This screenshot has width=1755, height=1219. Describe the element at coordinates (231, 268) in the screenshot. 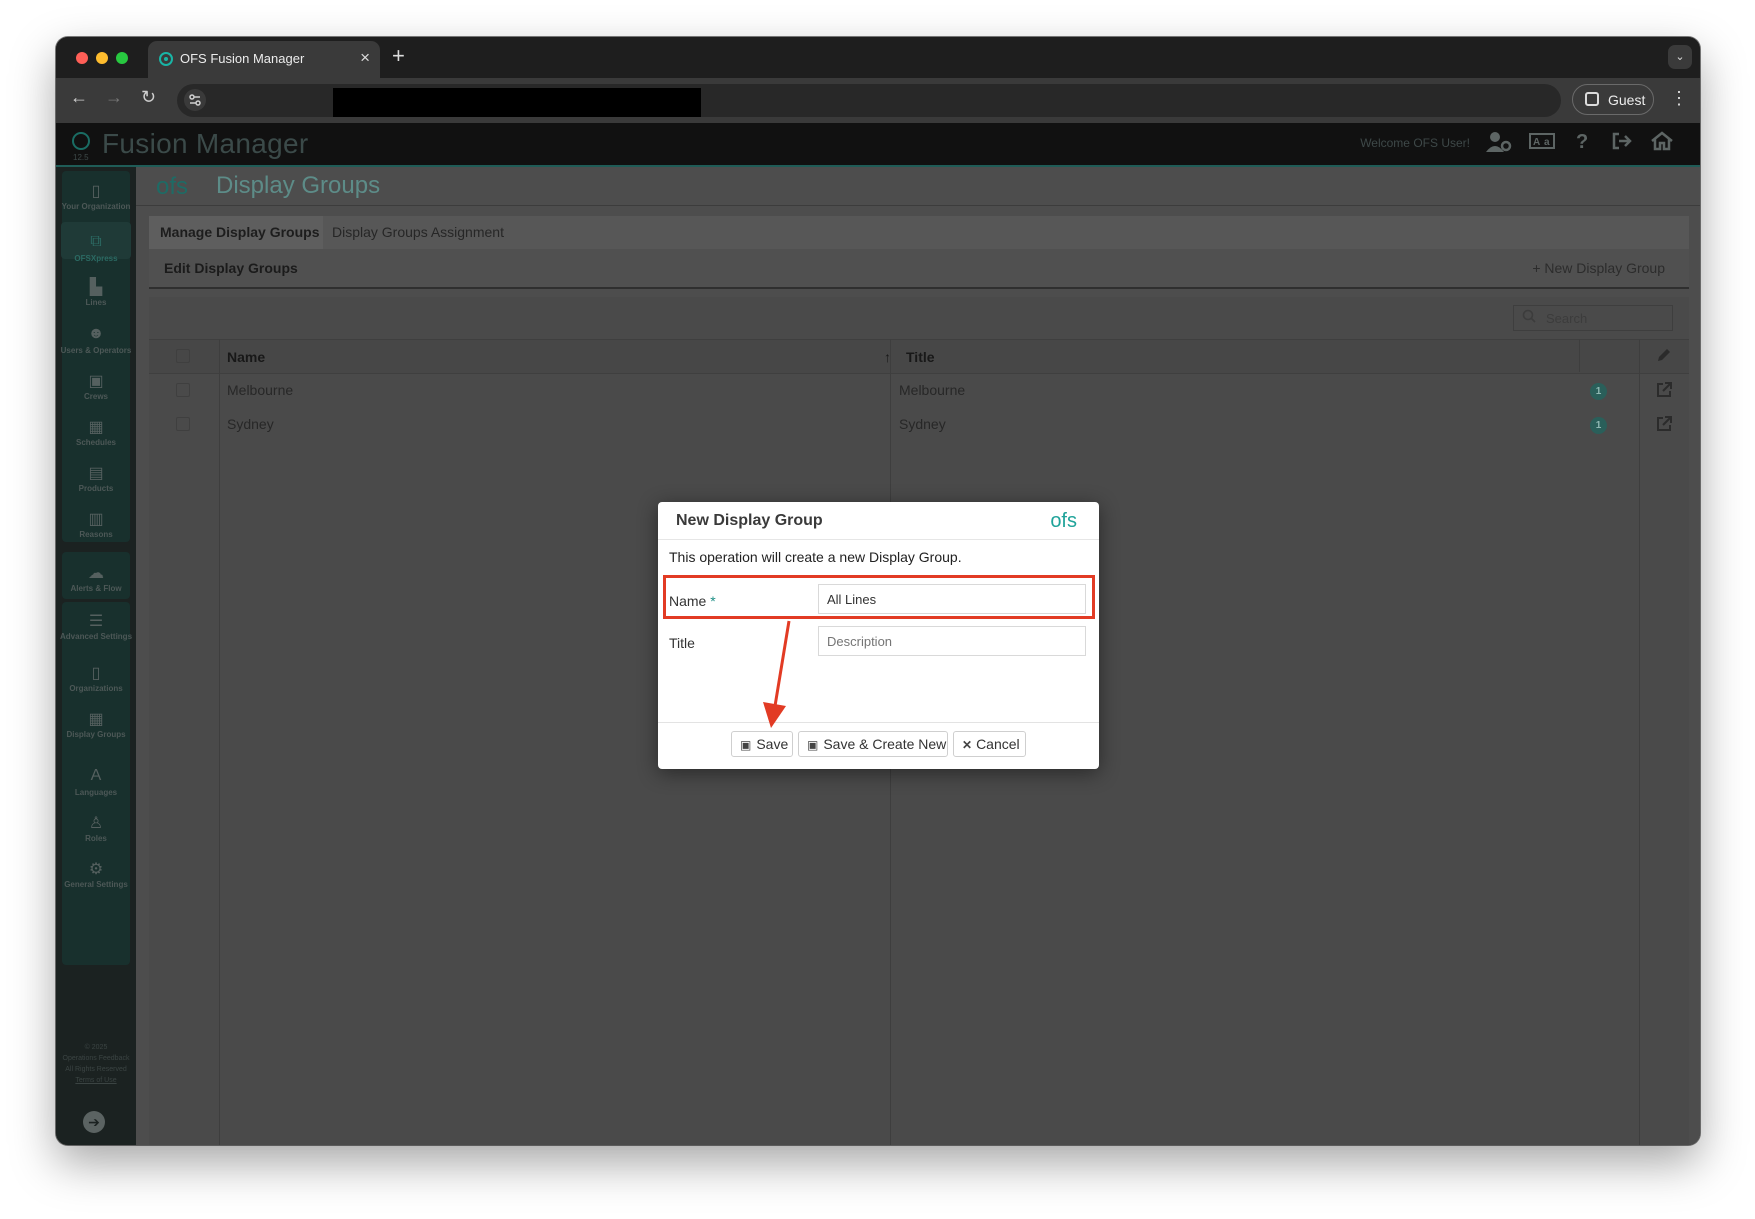

I see `section-title: Edit Display Groups` at that location.